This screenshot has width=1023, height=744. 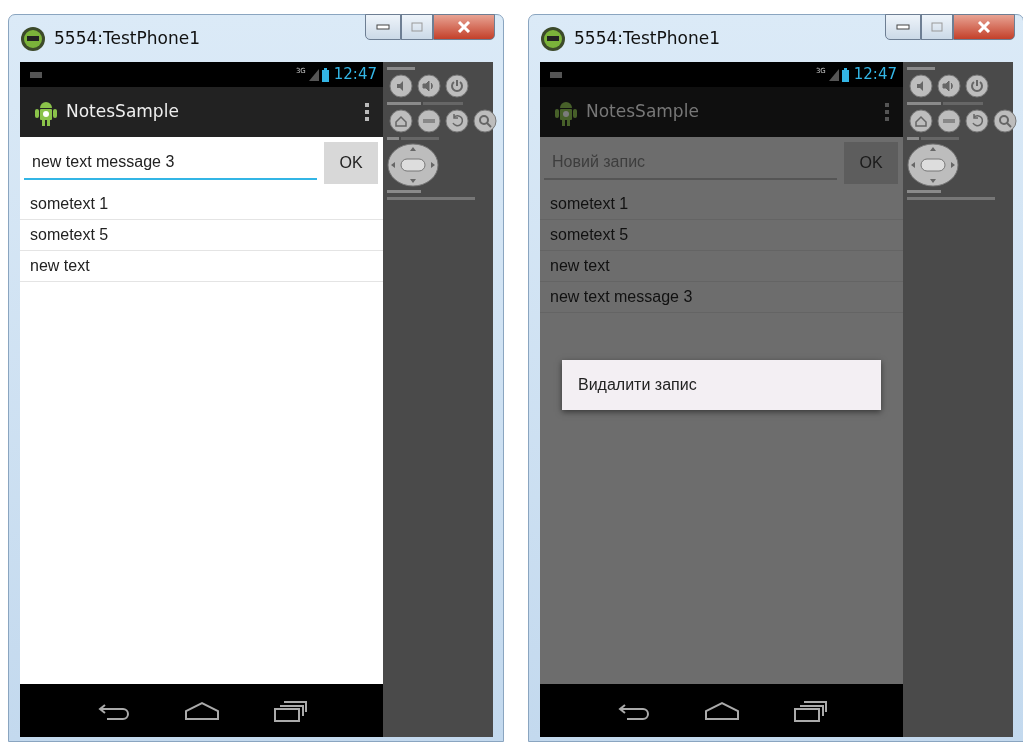 What do you see at coordinates (721, 385) in the screenshot?
I see `context-menu-item: Видалити запис` at bounding box center [721, 385].